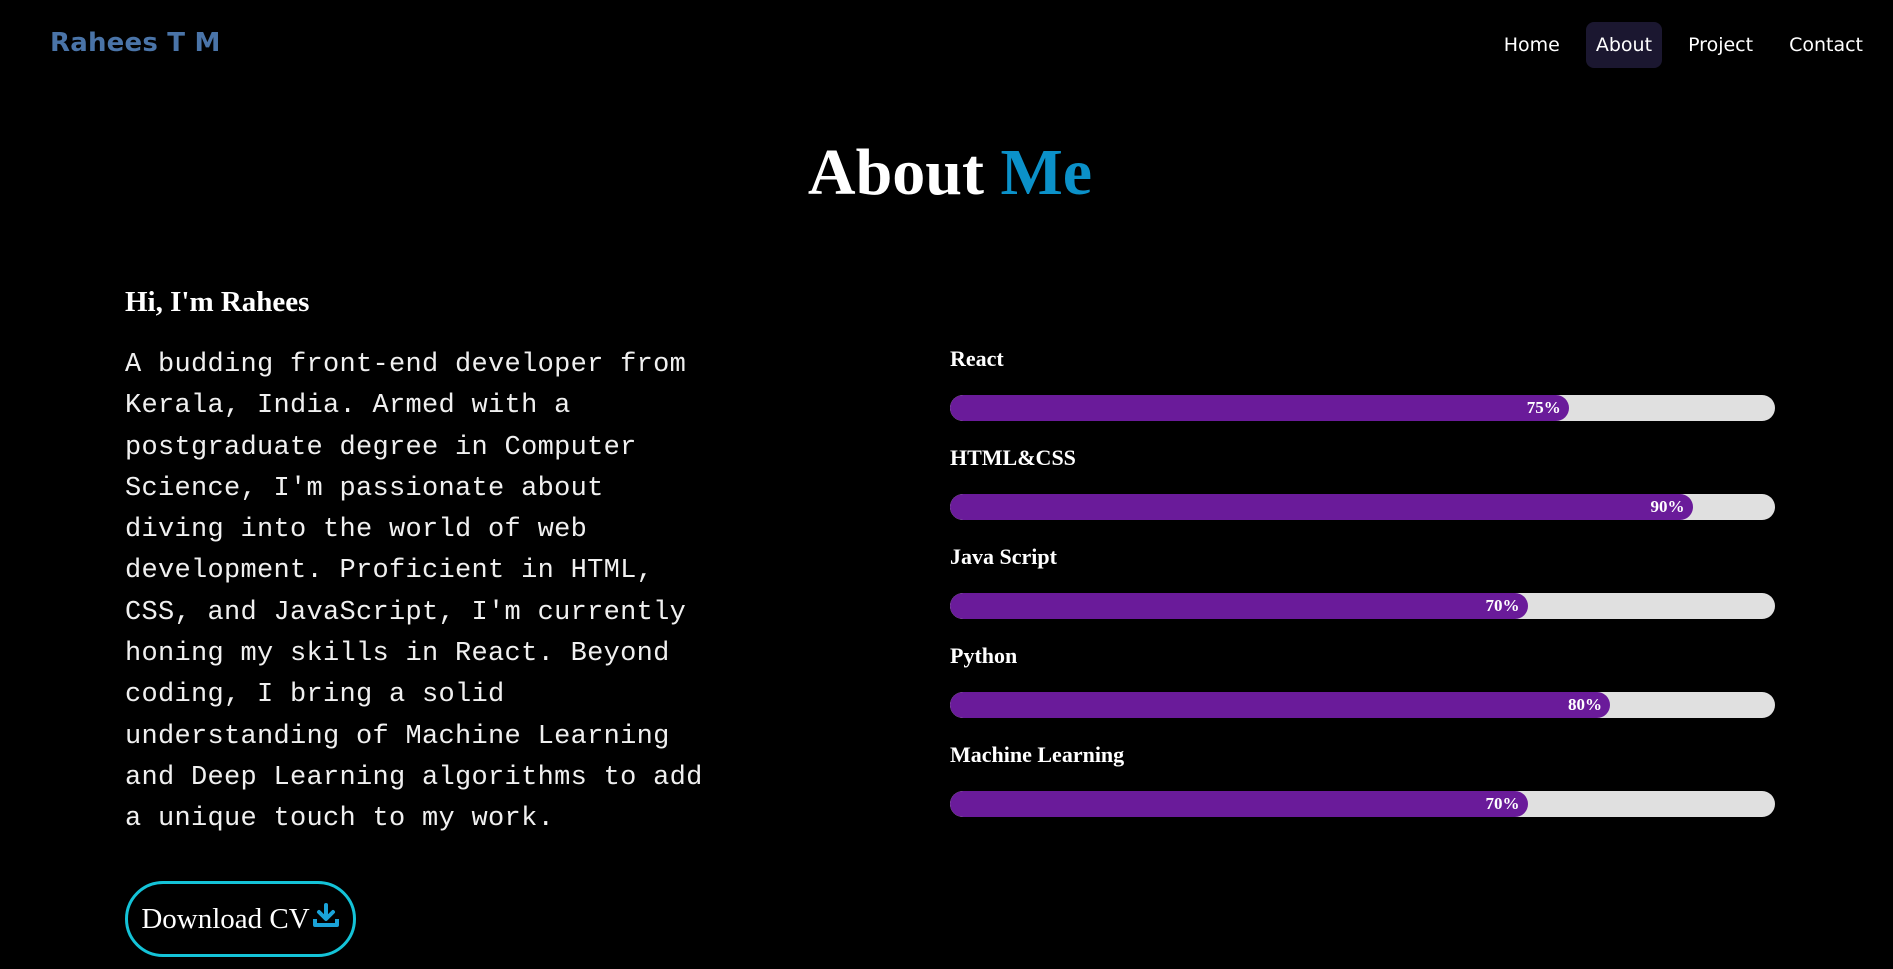  Describe the element at coordinates (1013, 457) in the screenshot. I see `skill-name: HTML&CSS` at that location.